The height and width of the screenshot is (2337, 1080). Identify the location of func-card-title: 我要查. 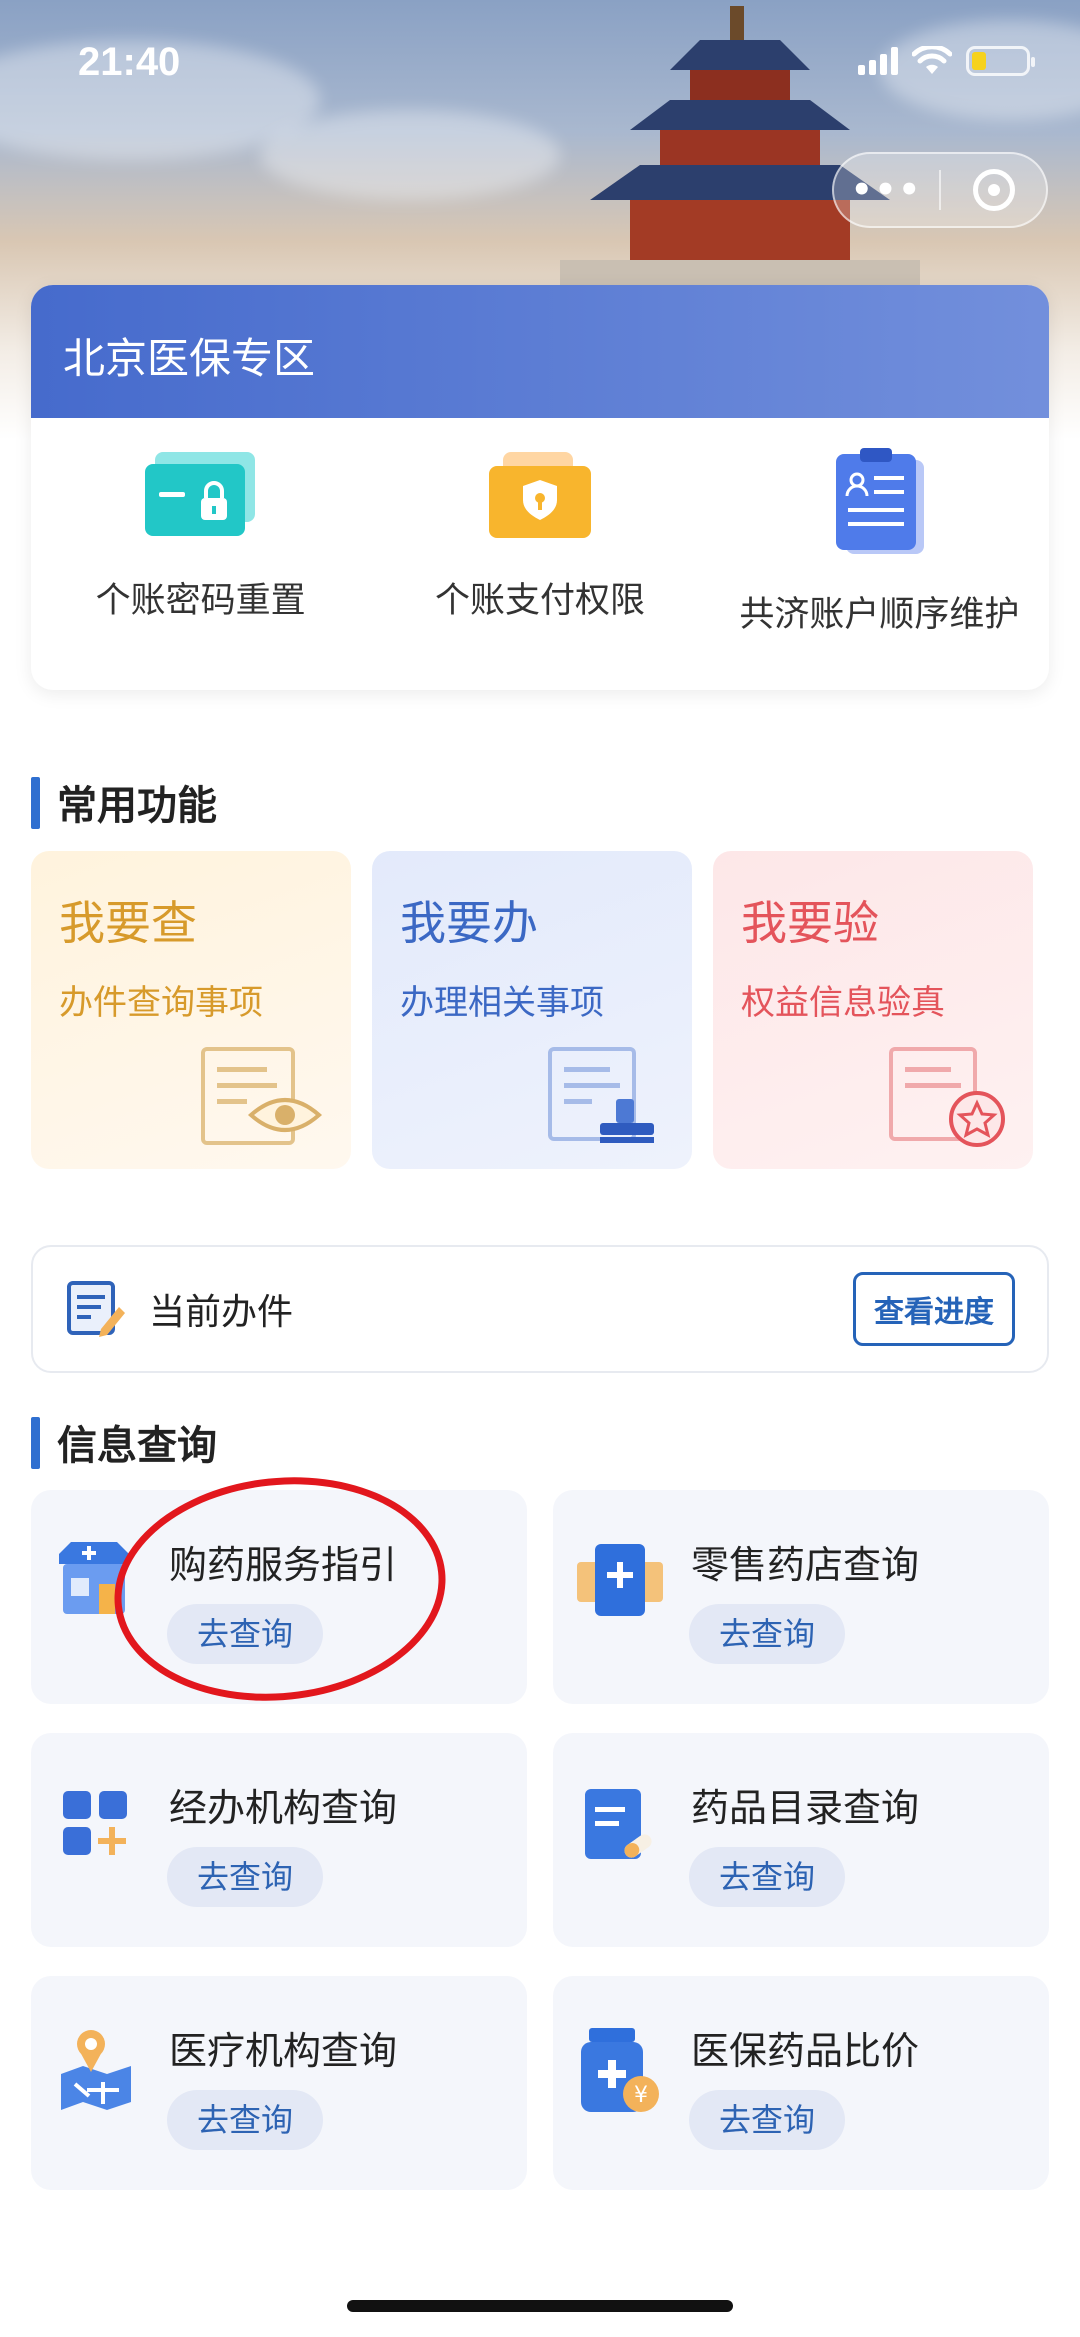
(128, 923).